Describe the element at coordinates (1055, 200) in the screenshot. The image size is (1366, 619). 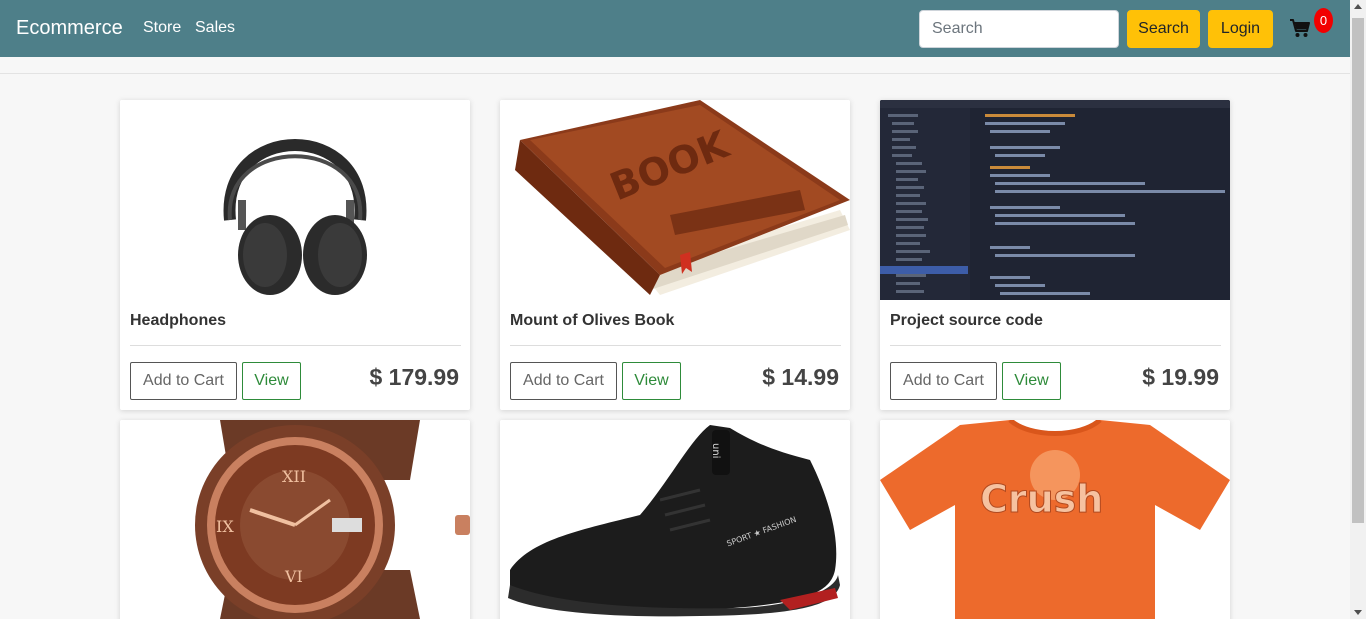
I see `source-code-image` at that location.